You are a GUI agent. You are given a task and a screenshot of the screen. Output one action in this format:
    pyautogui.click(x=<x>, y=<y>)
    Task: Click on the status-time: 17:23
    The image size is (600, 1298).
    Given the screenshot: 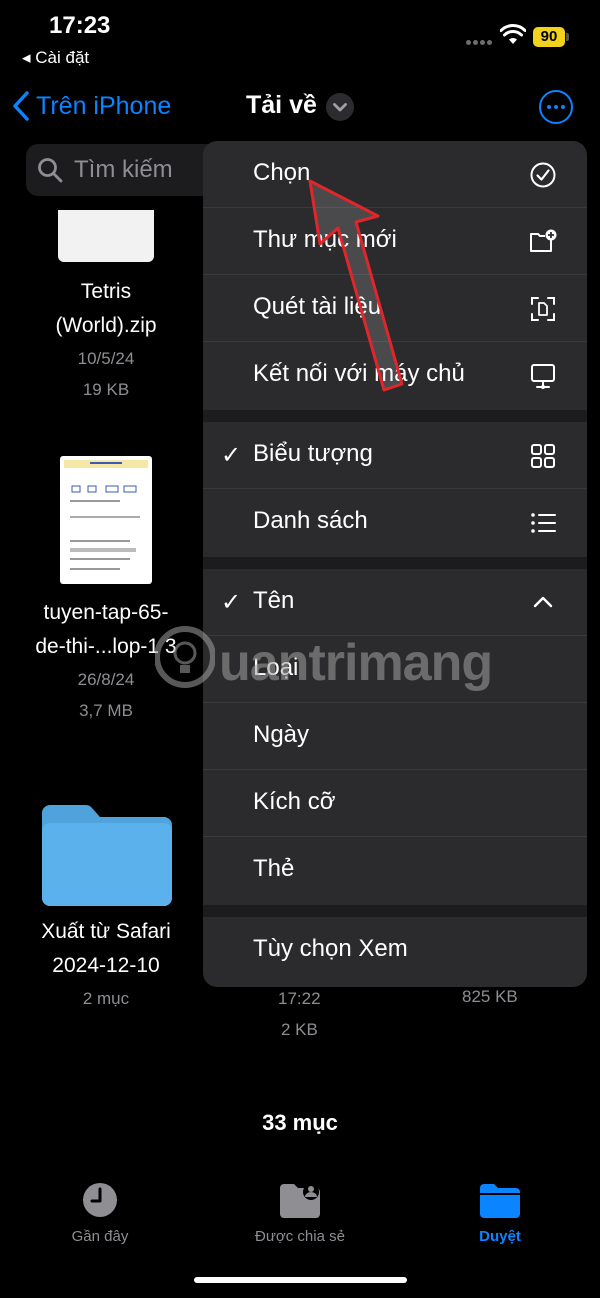 What is the action you would take?
    pyautogui.click(x=80, y=25)
    